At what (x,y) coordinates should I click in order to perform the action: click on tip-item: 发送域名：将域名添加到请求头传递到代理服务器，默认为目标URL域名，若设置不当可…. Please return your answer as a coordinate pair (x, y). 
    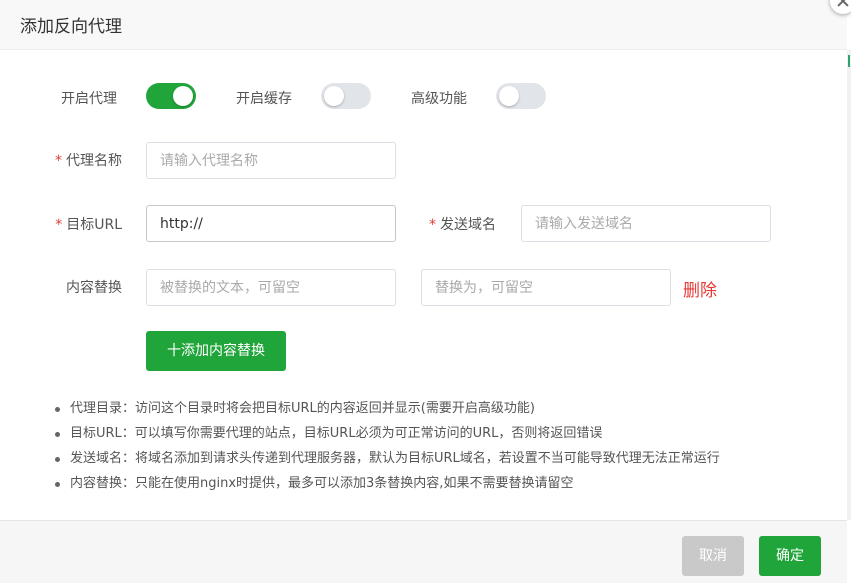
    Looking at the image, I should click on (442, 458).